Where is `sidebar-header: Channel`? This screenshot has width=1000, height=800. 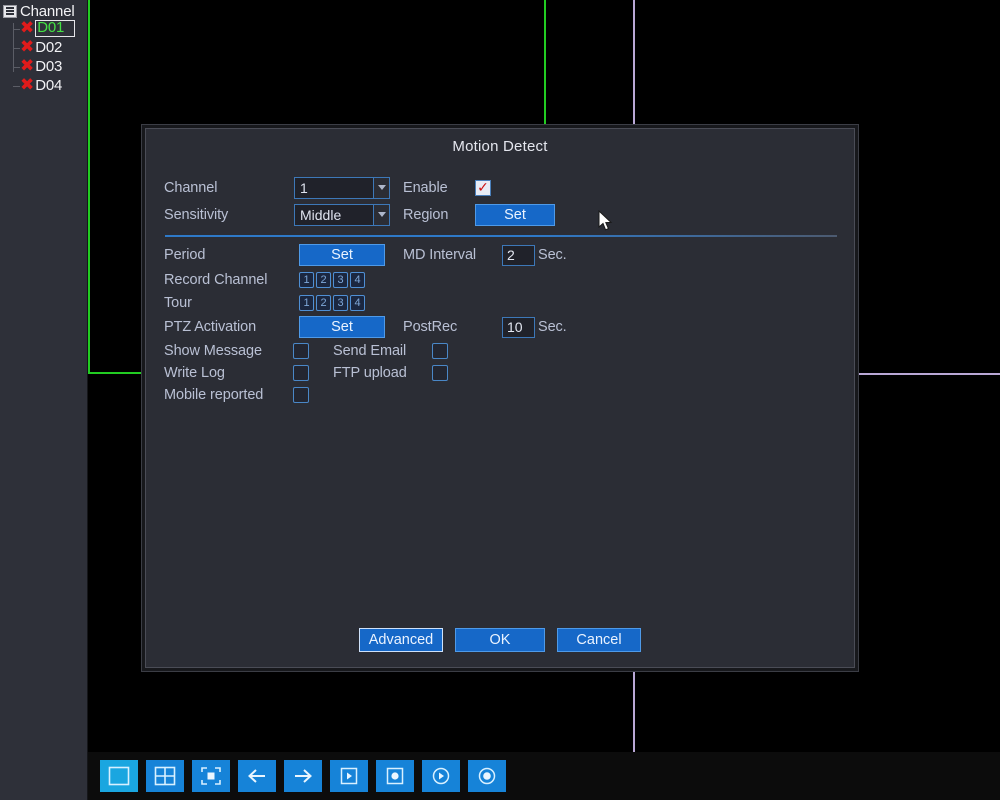 sidebar-header: Channel is located at coordinates (43, 9).